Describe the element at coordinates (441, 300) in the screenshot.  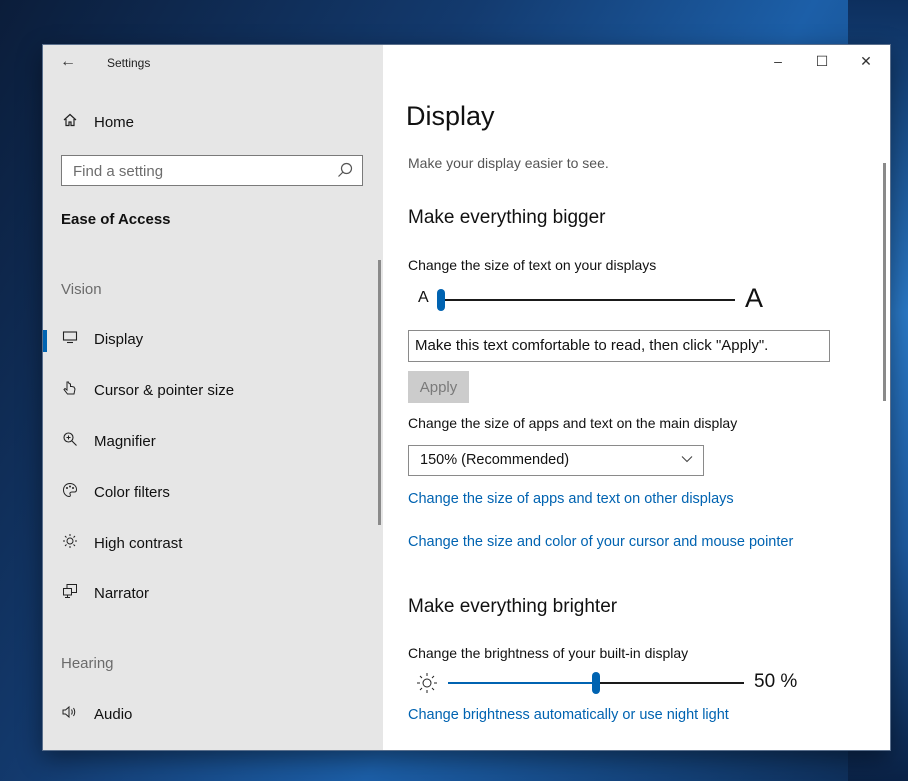
I see `text-size-slider-thumb` at that location.